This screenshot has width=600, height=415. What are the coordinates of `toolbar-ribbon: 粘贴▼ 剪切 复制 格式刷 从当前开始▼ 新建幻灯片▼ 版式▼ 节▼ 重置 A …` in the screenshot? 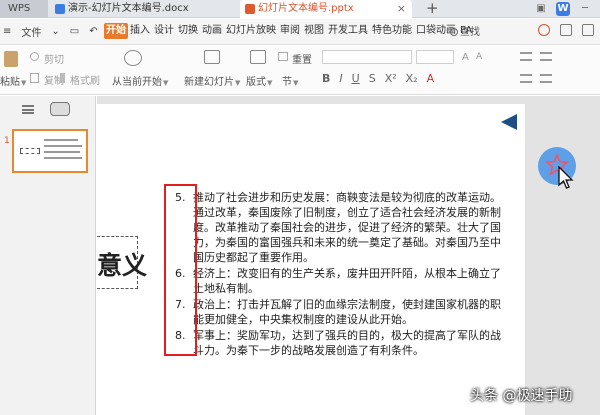 It's located at (300, 70).